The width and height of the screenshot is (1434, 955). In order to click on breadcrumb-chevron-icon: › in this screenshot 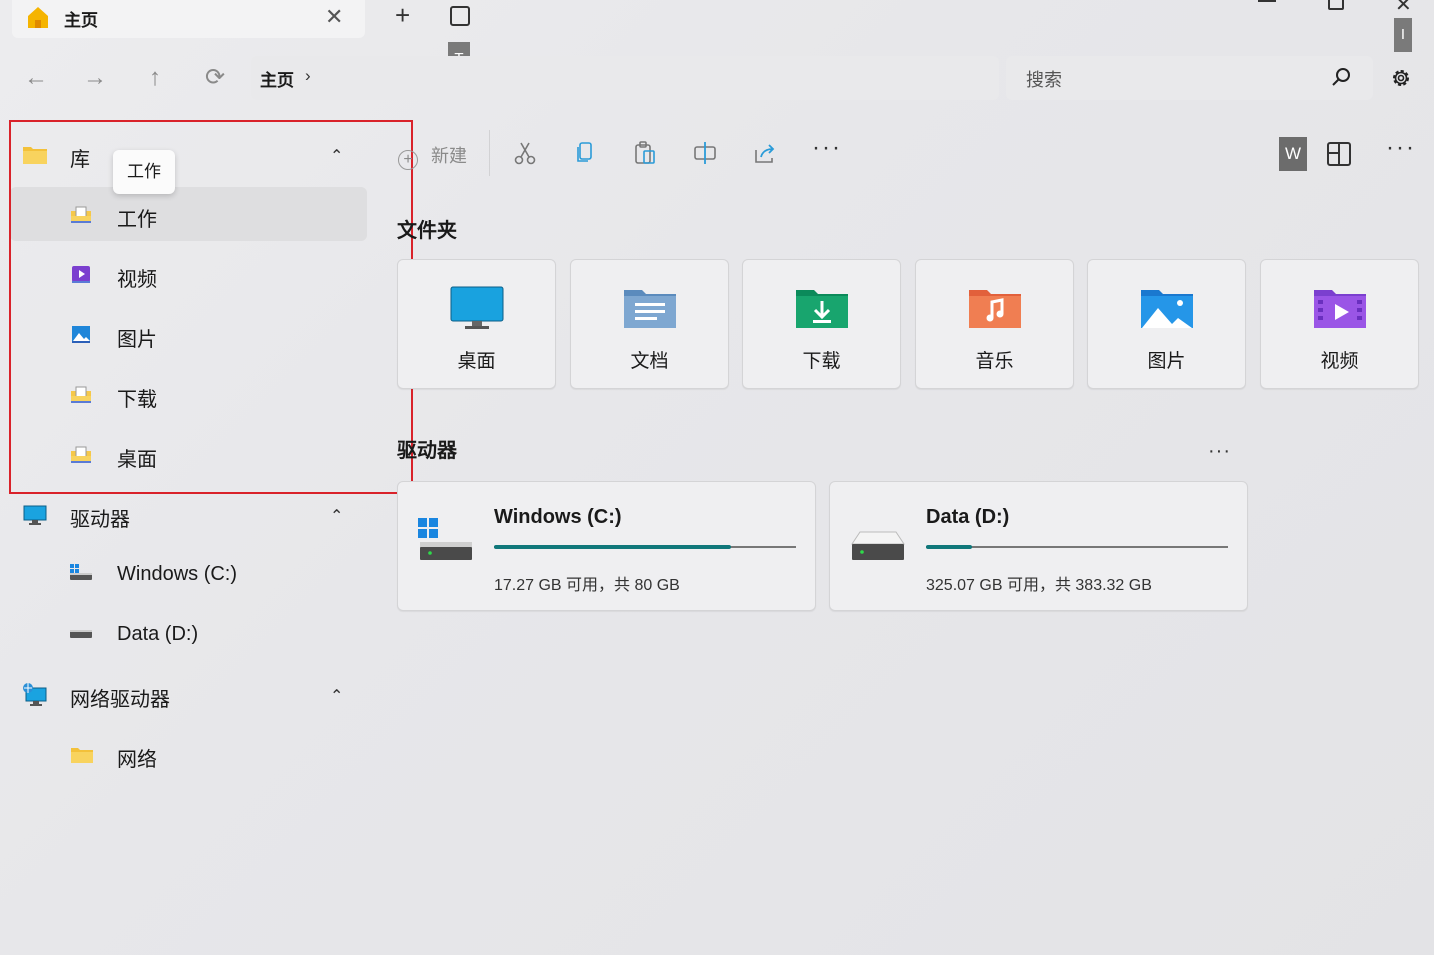, I will do `click(308, 76)`.